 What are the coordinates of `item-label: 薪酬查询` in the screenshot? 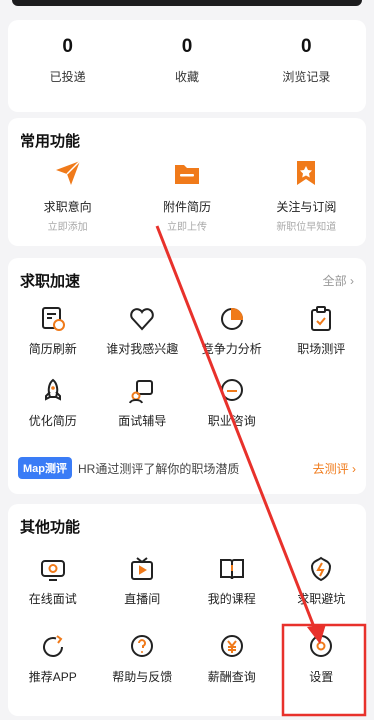 It's located at (231, 677).